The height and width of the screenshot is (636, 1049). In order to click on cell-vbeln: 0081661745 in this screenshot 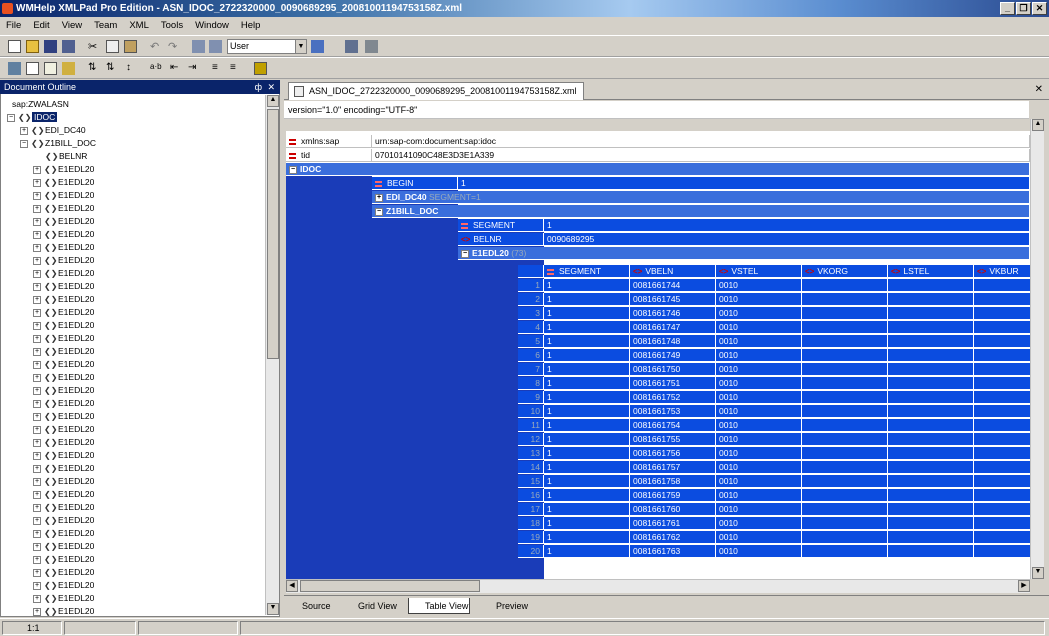, I will do `click(673, 299)`.